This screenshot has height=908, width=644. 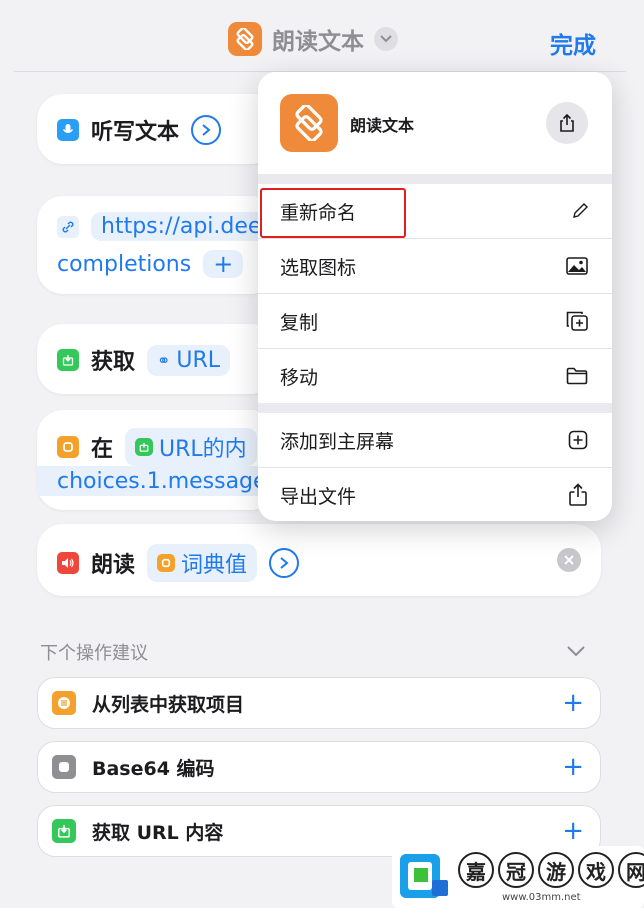 I want to click on watermark-url: www.03mm.net, so click(x=541, y=897).